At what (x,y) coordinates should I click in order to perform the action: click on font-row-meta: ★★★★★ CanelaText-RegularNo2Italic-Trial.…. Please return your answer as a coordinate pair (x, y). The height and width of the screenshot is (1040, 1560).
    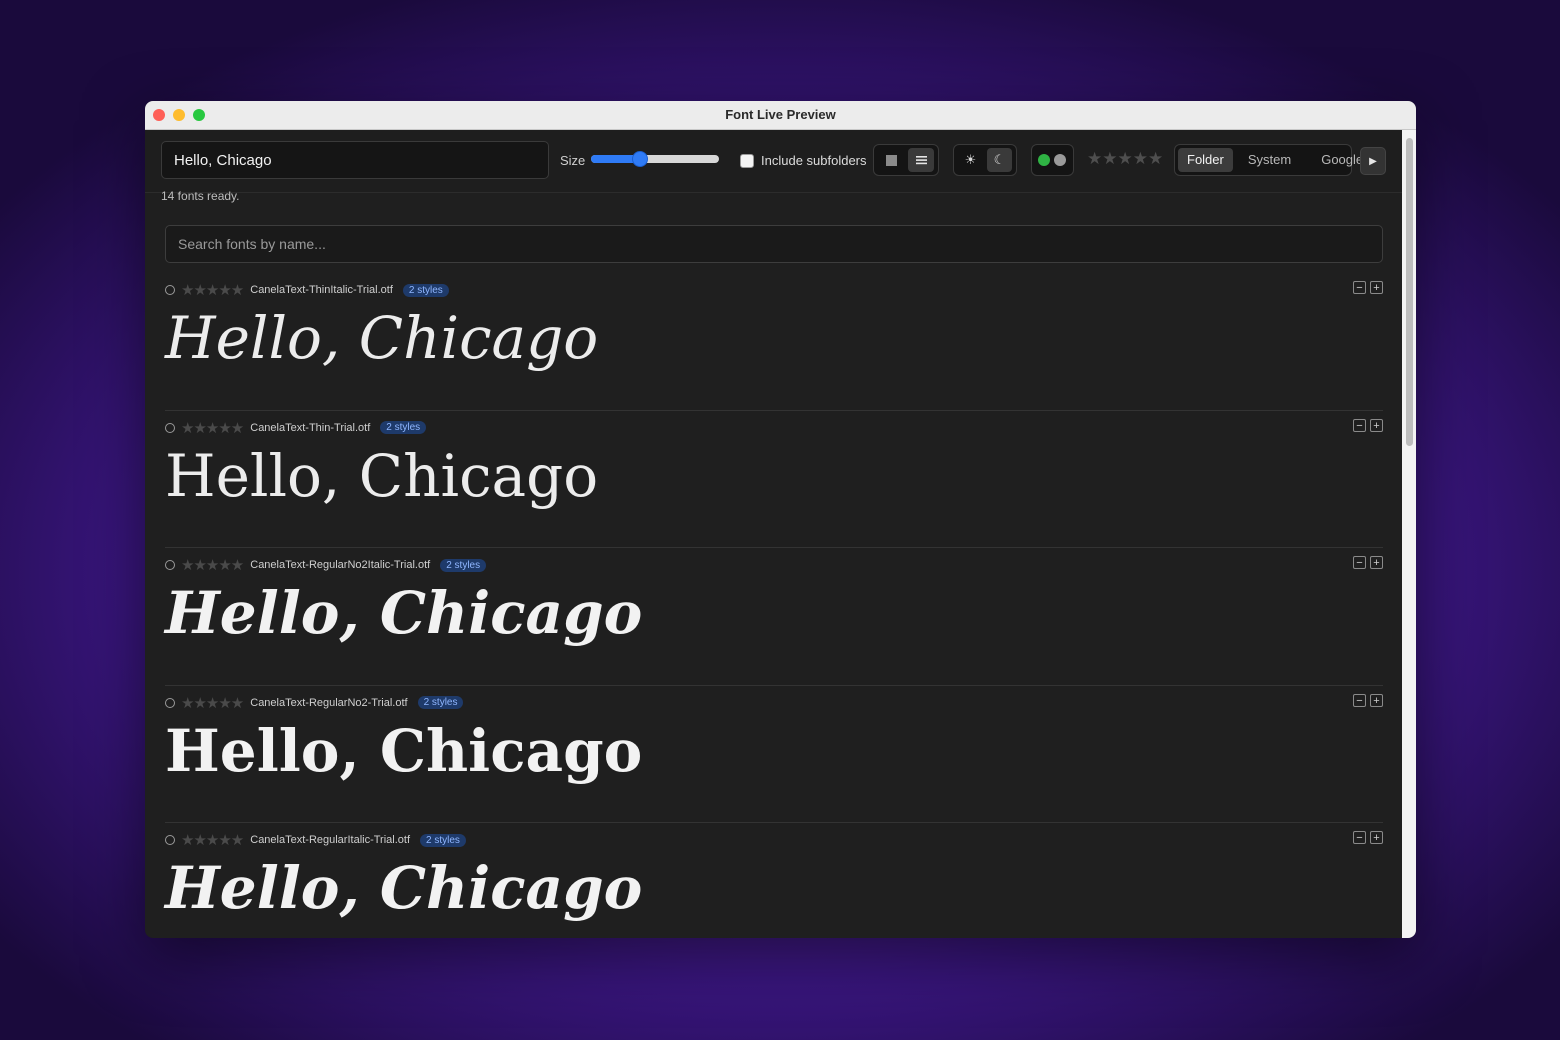
    Looking at the image, I should click on (326, 565).